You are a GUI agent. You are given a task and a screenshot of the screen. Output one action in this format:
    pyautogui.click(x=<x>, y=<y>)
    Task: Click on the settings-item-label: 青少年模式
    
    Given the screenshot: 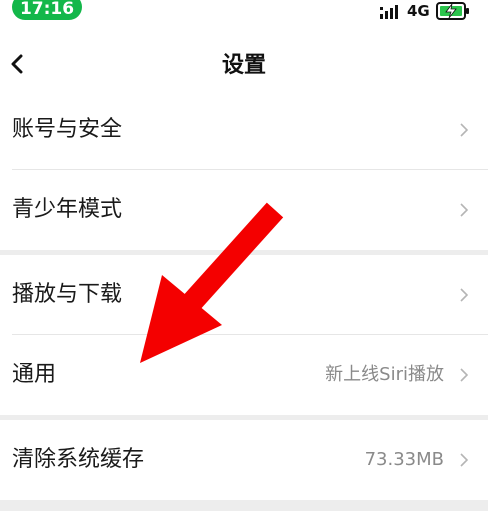 What is the action you would take?
    pyautogui.click(x=67, y=209)
    